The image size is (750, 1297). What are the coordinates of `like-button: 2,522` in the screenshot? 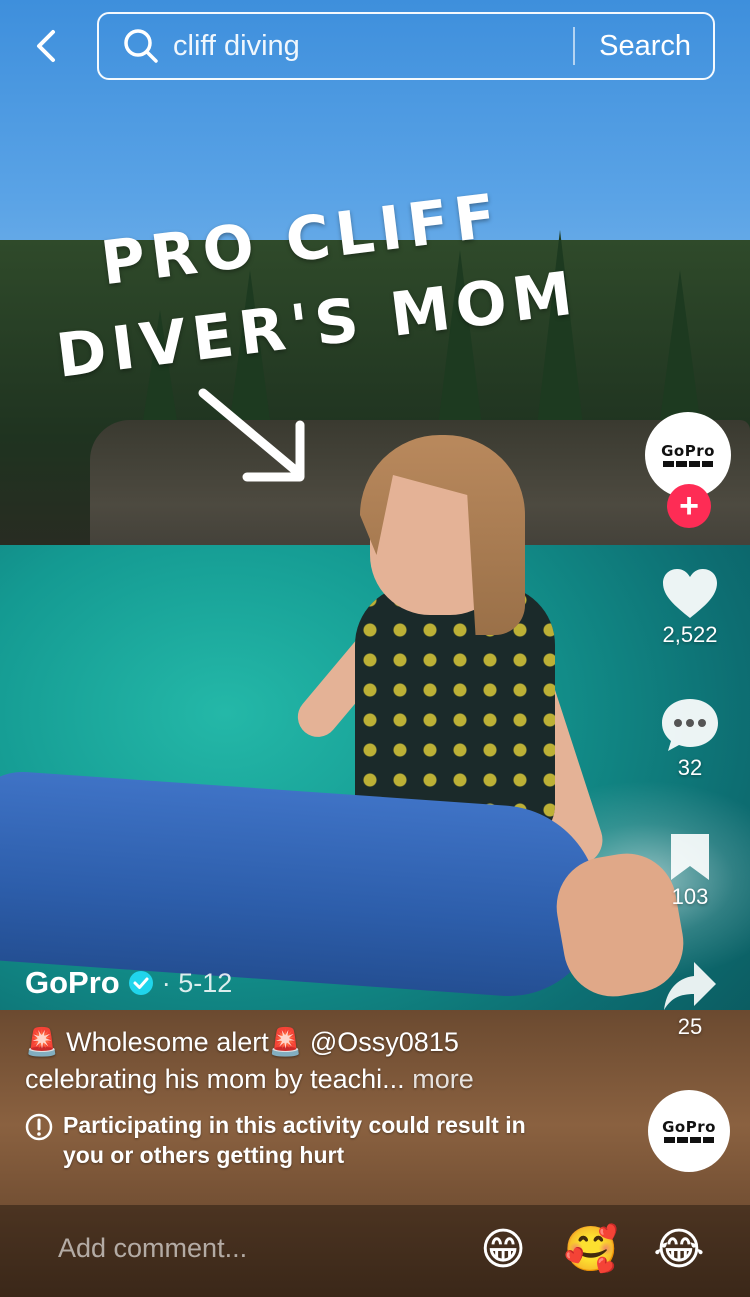 It's located at (690, 608).